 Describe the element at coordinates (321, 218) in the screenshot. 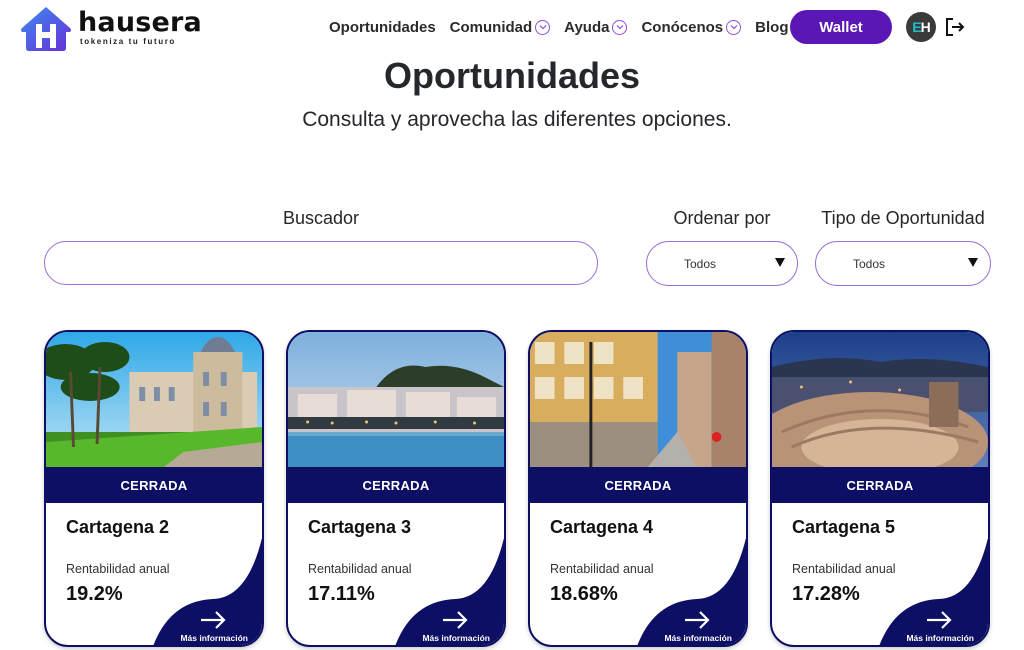

I see `search-label: Buscador` at that location.